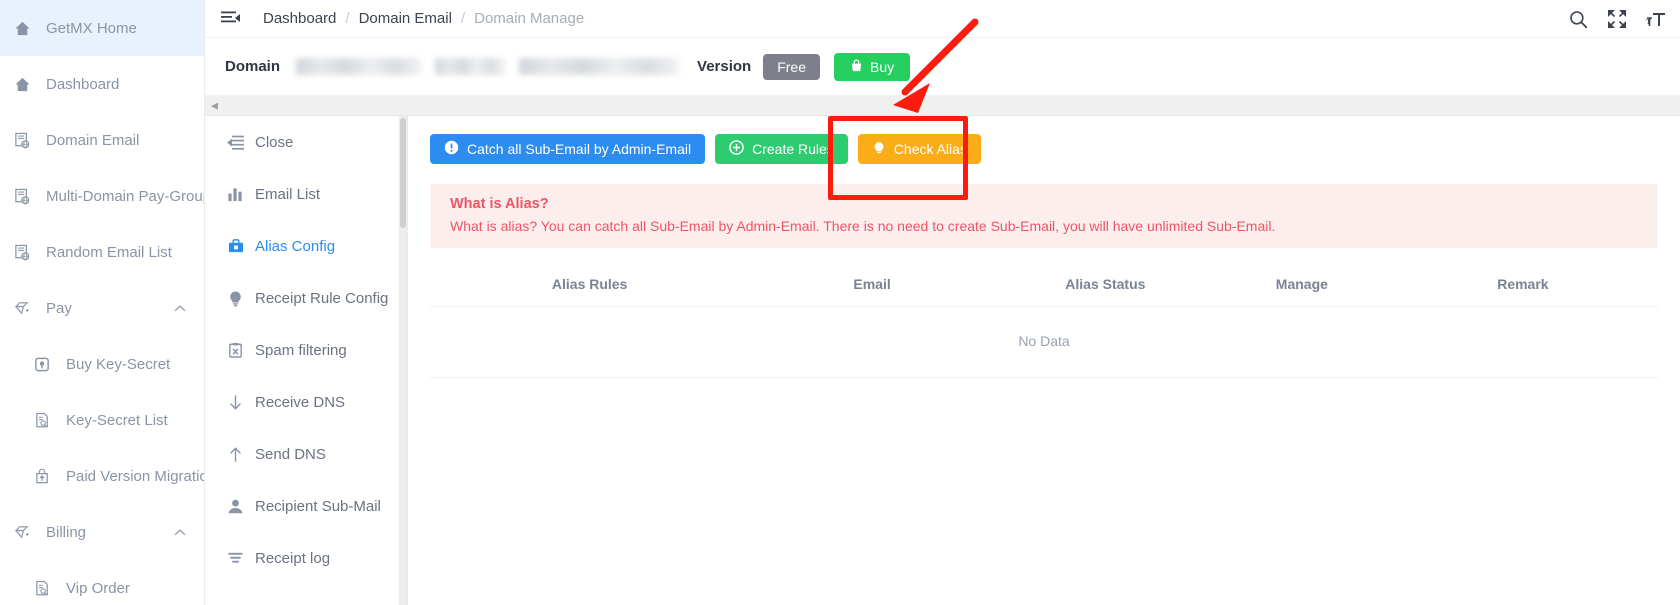 The width and height of the screenshot is (1680, 605). Describe the element at coordinates (856, 66) in the screenshot. I see `shopping-bag-icon` at that location.